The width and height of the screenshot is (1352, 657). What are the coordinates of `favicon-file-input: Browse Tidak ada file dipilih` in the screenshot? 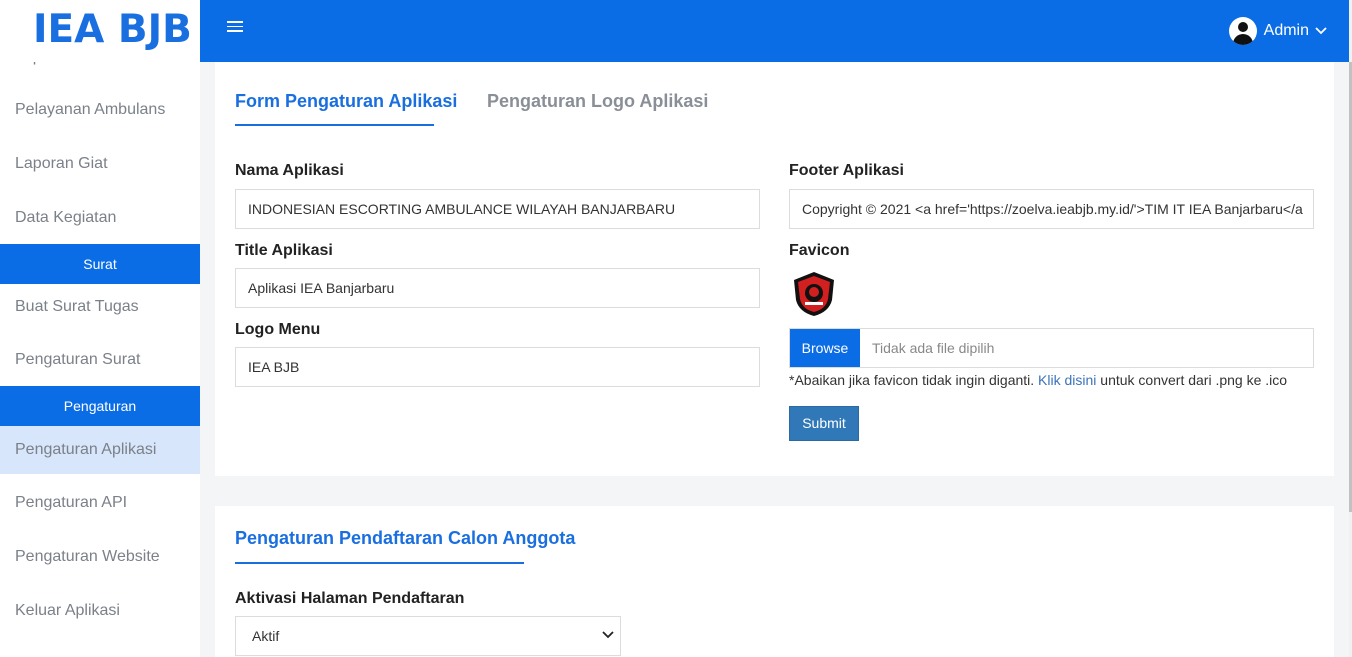 It's located at (1051, 348).